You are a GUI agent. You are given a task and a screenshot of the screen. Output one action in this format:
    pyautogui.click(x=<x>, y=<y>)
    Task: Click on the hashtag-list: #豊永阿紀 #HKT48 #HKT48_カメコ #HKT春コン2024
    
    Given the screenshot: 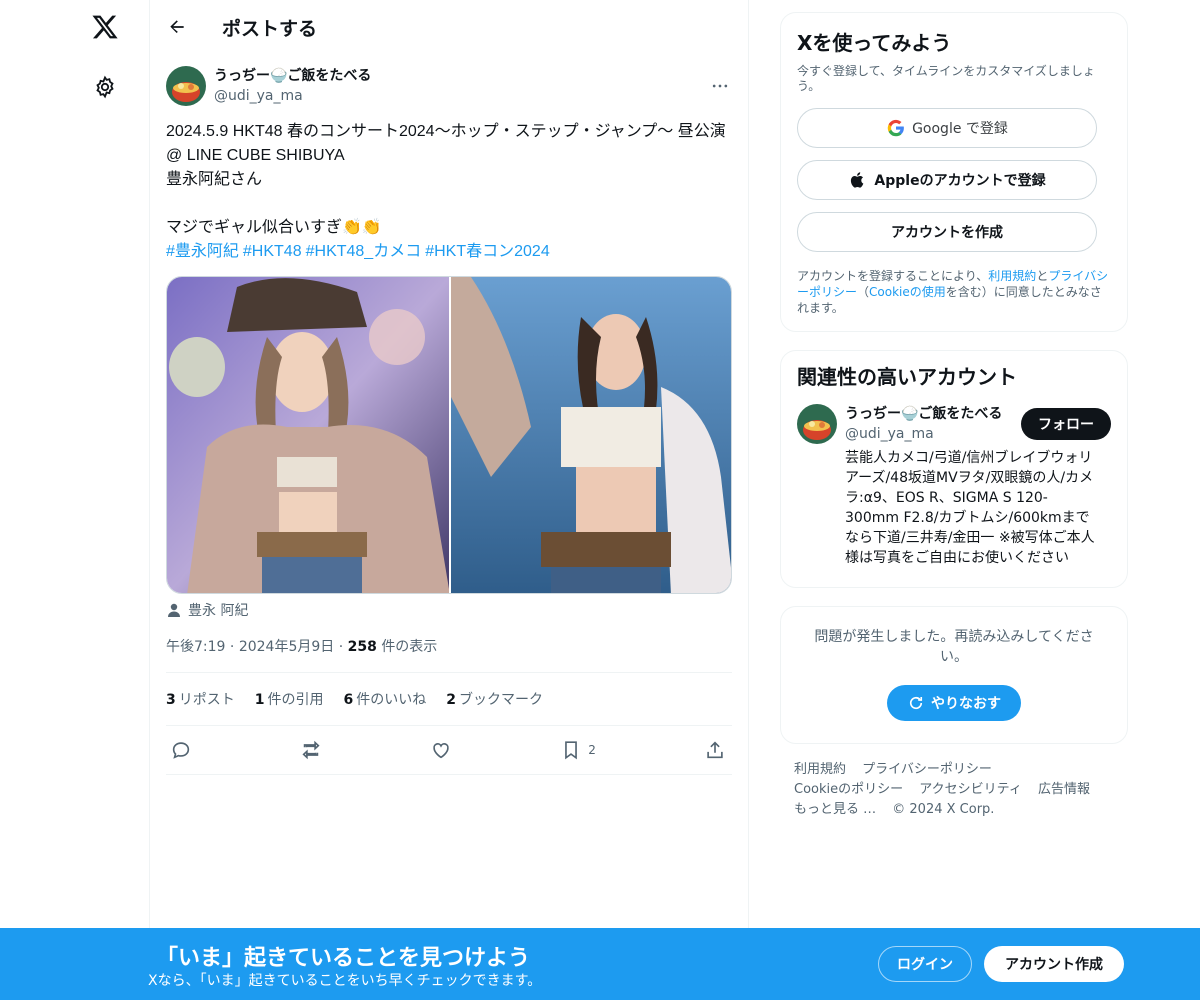 What is the action you would take?
    pyautogui.click(x=449, y=252)
    